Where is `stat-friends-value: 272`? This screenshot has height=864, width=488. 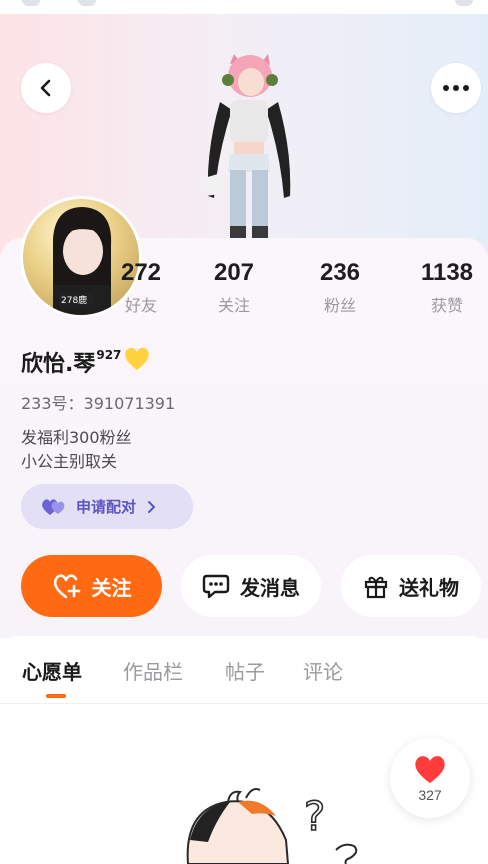
stat-friends-value: 272 is located at coordinates (141, 272).